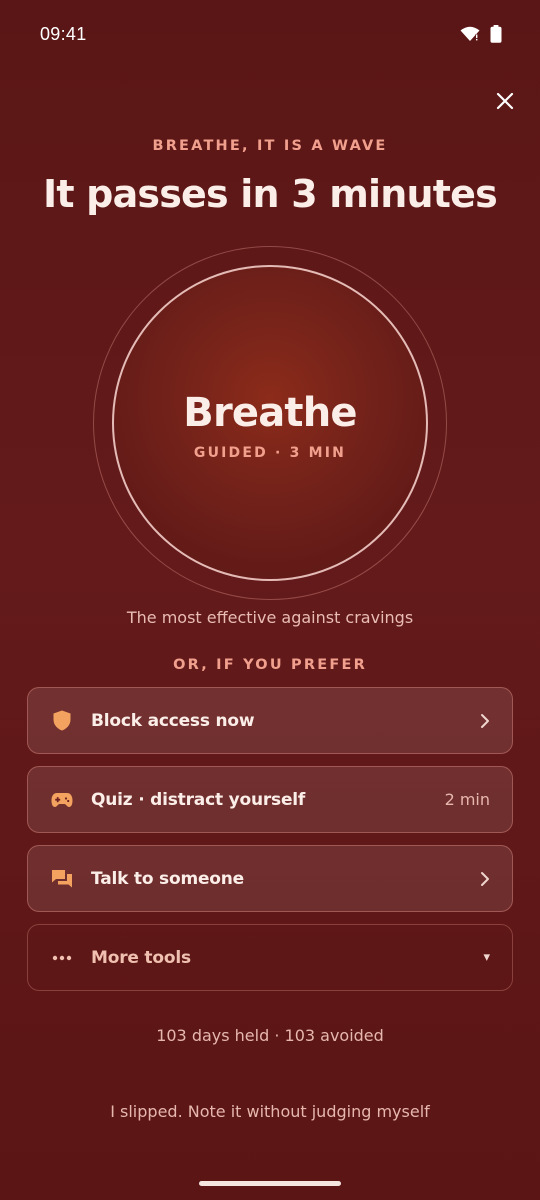  I want to click on more-dots-icon, so click(62, 958).